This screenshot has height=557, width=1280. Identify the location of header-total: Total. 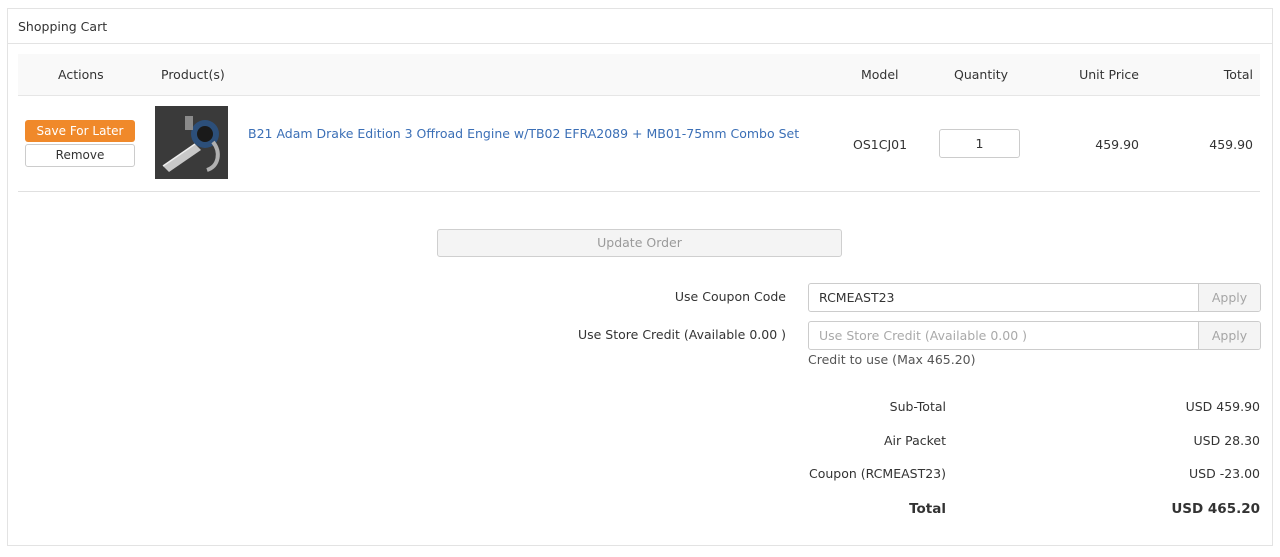
(1238, 74).